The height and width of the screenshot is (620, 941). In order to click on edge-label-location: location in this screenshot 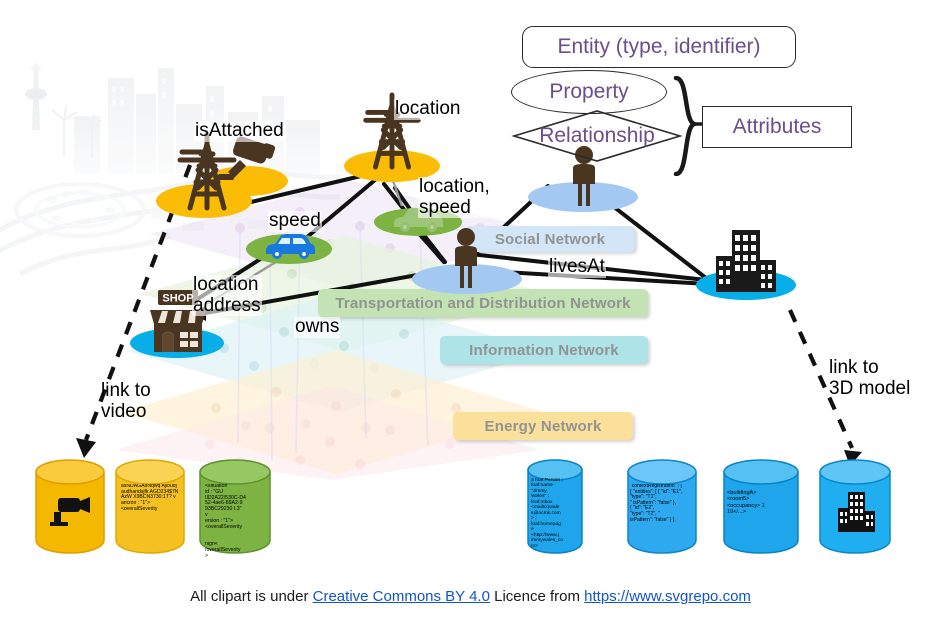, I will do `click(428, 109)`.